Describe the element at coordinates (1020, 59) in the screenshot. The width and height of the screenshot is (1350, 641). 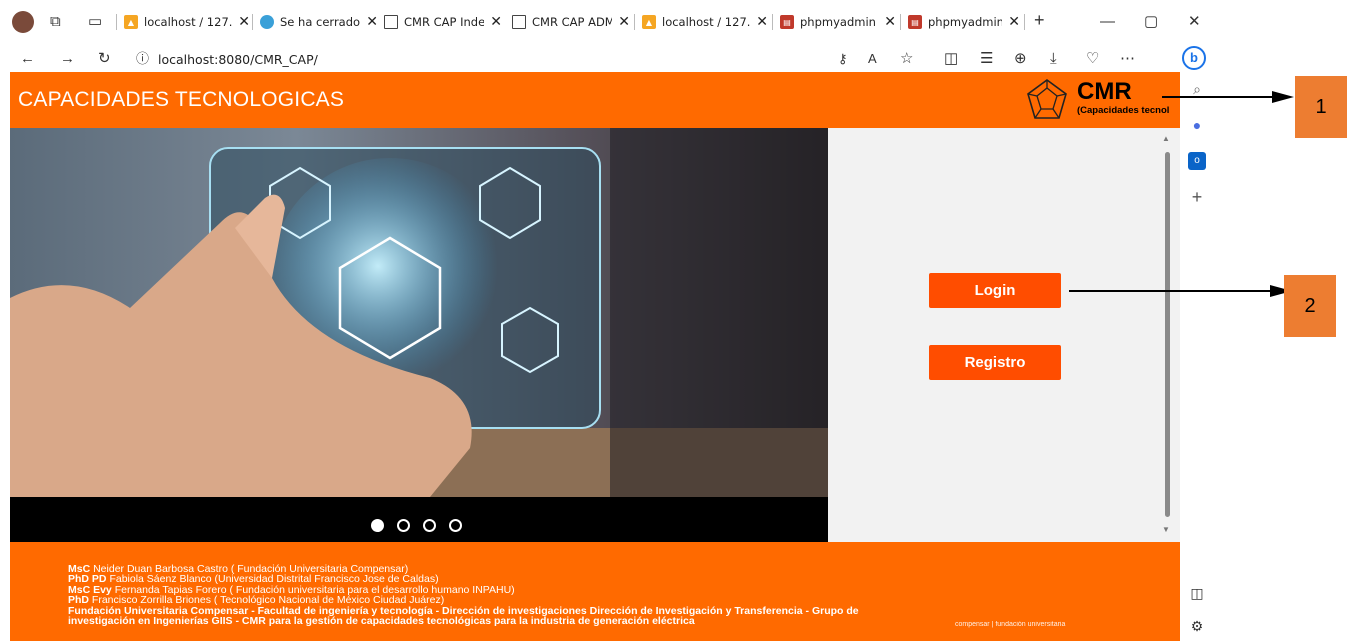
I see `collections-icon: ⊕` at that location.